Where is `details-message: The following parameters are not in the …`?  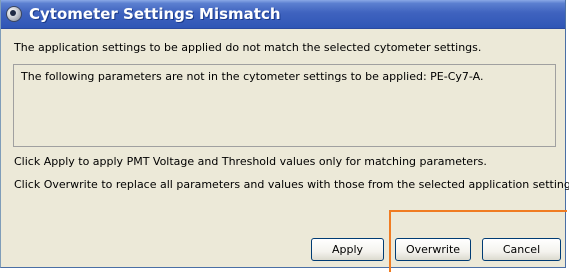 details-message: The following parameters are not in the … is located at coordinates (252, 76).